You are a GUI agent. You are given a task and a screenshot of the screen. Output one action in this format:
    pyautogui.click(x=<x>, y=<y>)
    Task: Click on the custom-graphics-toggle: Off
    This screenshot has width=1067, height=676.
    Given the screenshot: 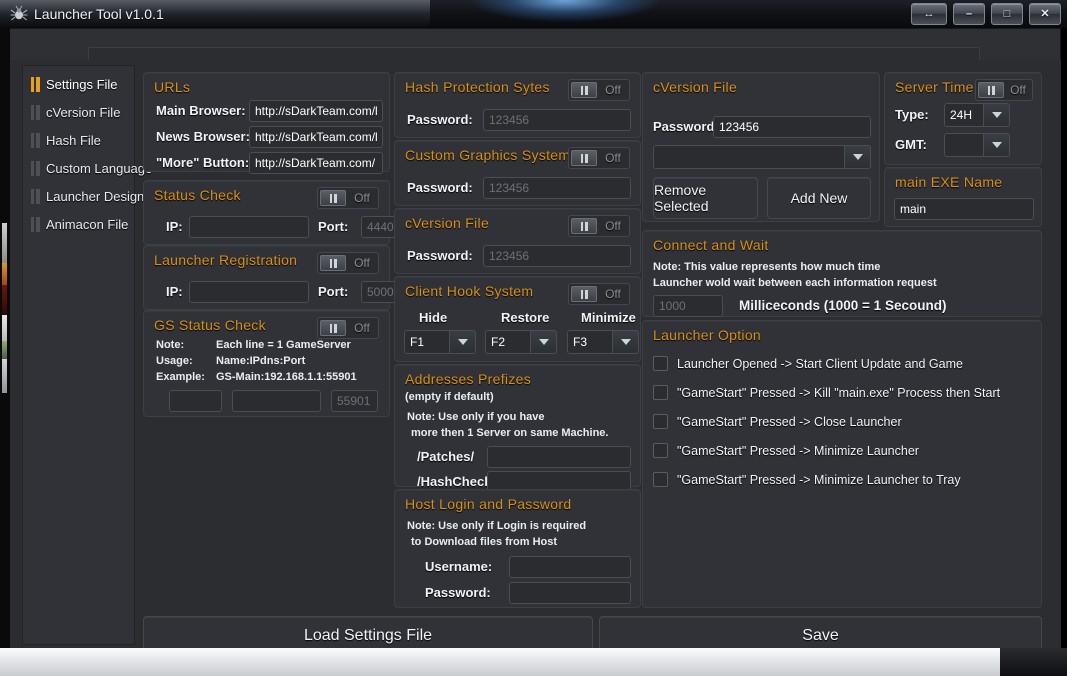 What is the action you would take?
    pyautogui.click(x=599, y=158)
    